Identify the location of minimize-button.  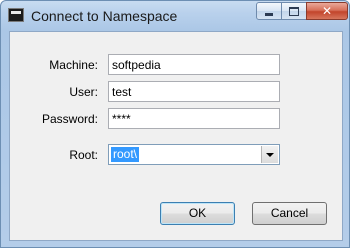
(269, 11).